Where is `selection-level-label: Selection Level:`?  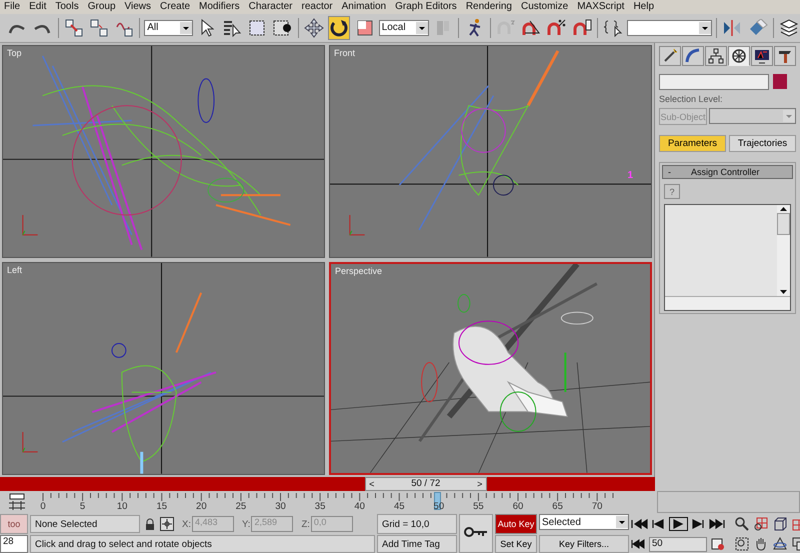
selection-level-label: Selection Level: is located at coordinates (691, 99).